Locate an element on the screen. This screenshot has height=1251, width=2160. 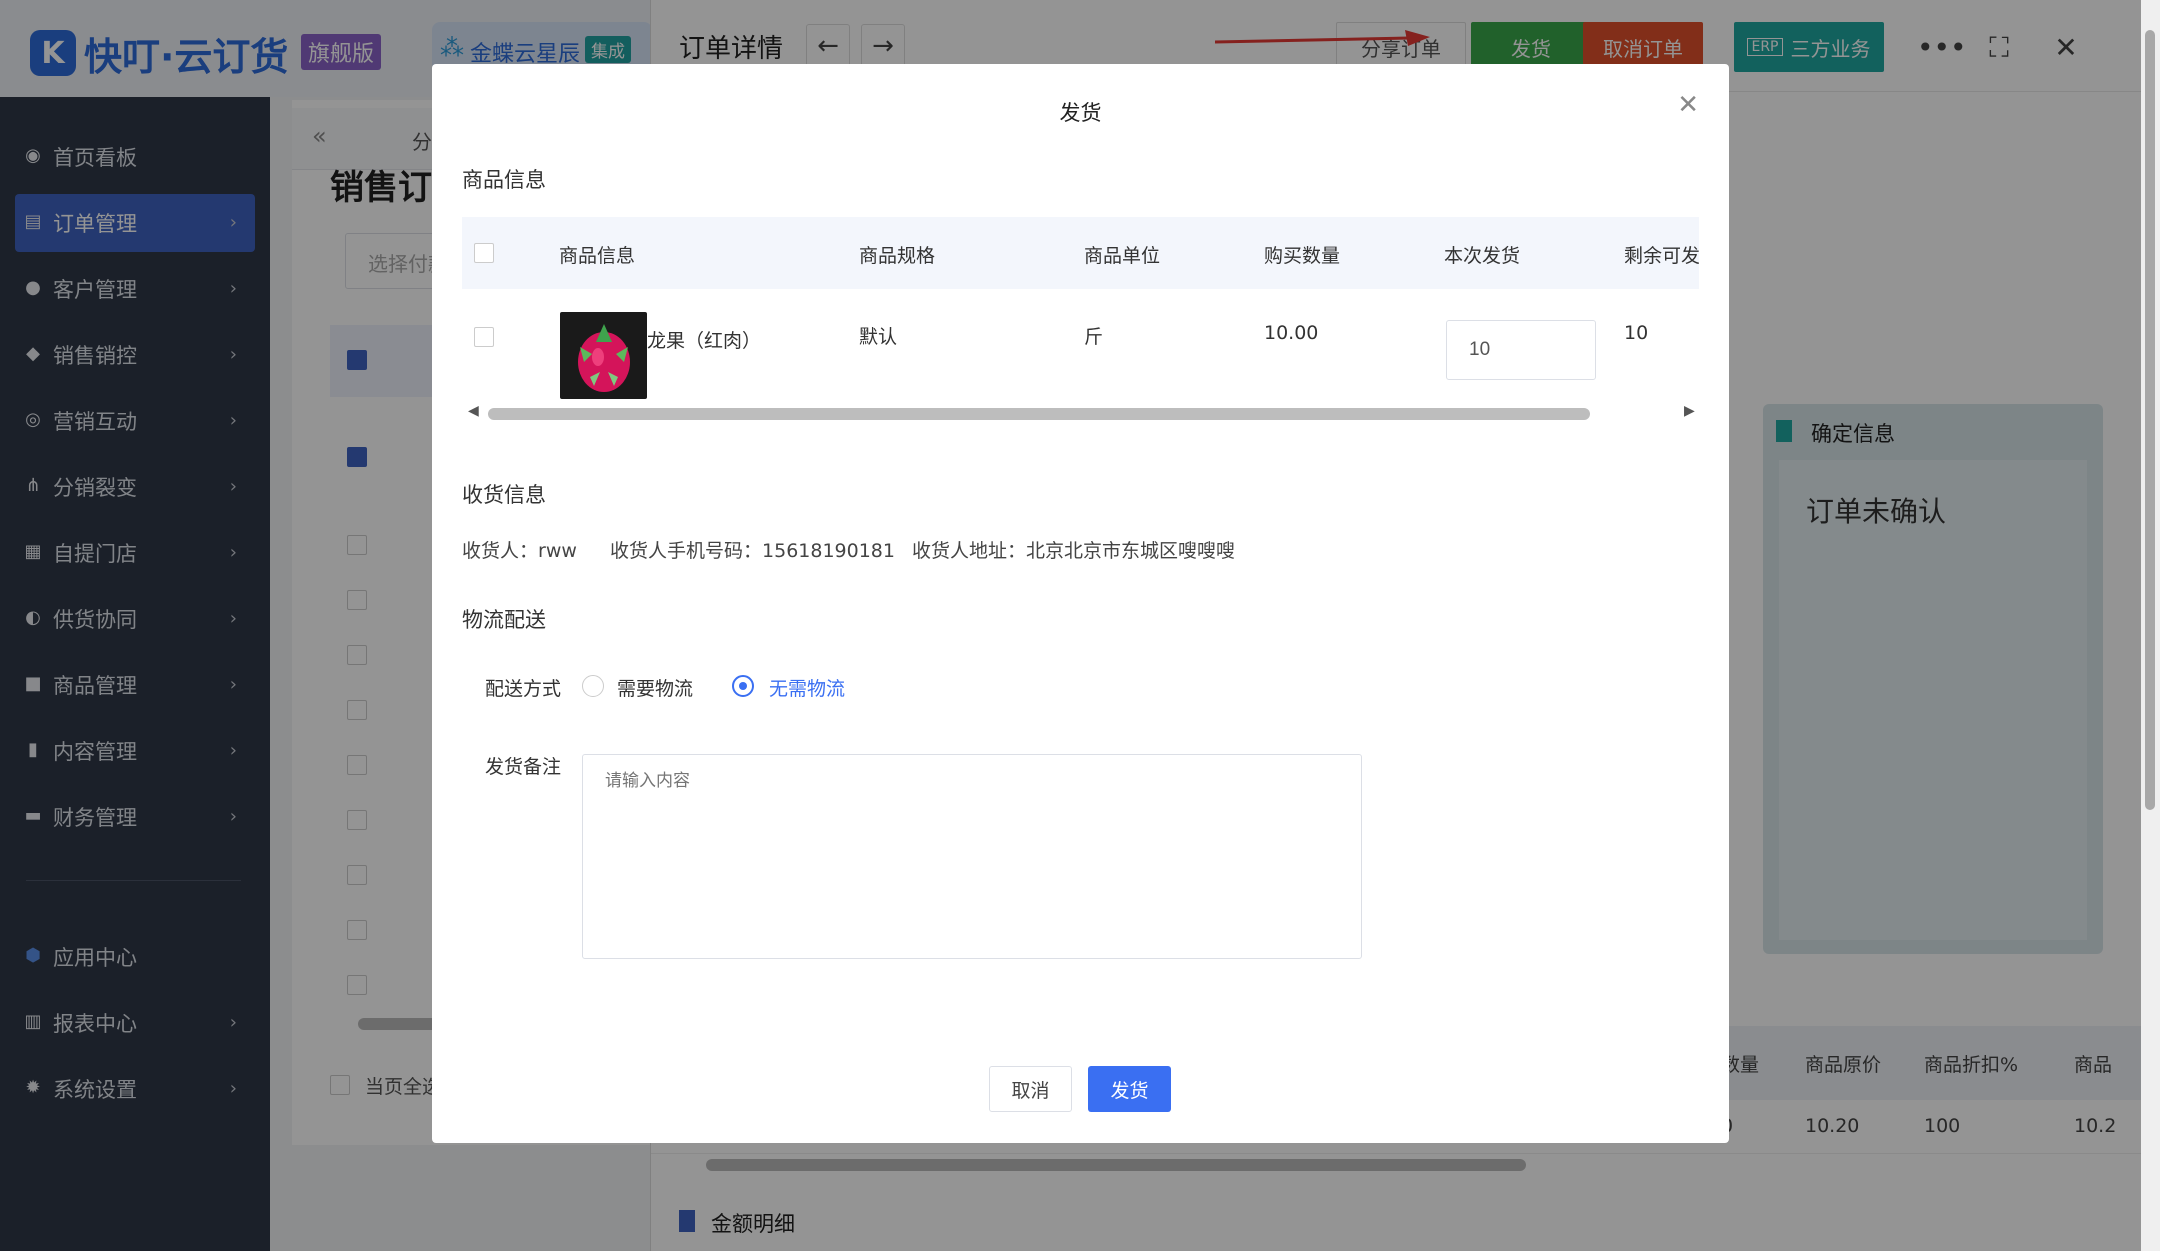
remark-textarea is located at coordinates (972, 856).